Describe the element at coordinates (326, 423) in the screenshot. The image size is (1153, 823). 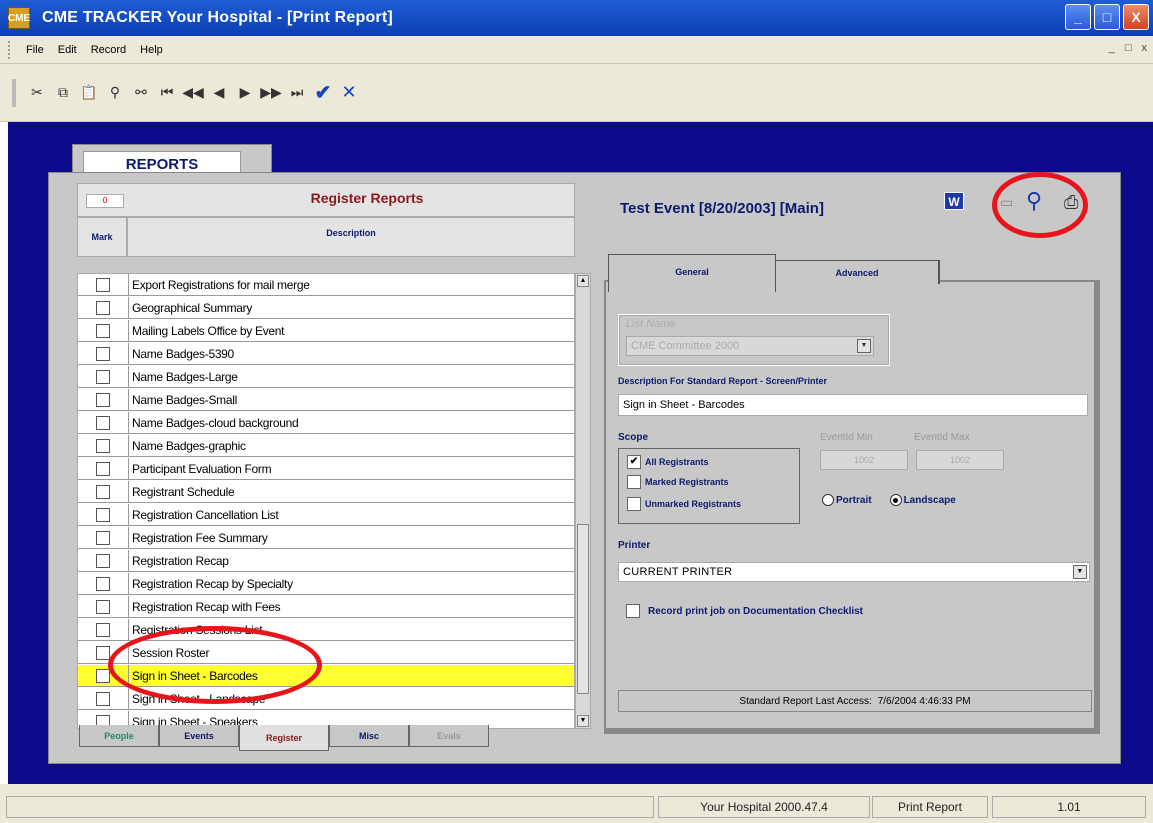
I see `list-item: Name Badges-cloud background` at that location.